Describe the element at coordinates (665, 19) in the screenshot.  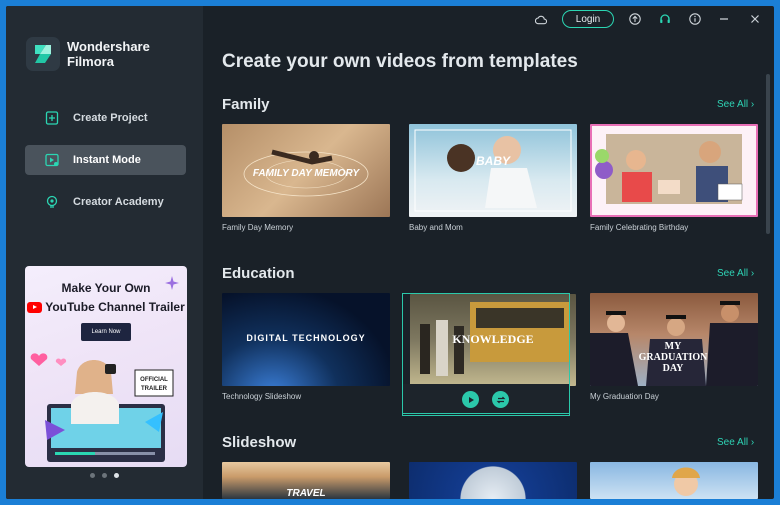
I see `headset-support-icon` at that location.